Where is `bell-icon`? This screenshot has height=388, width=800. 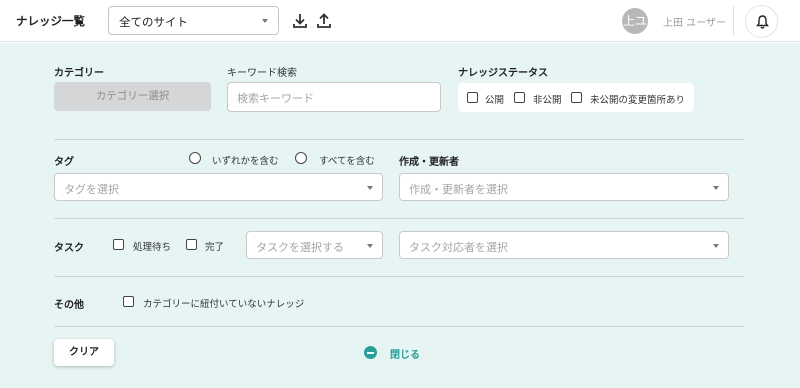
bell-icon is located at coordinates (762, 22).